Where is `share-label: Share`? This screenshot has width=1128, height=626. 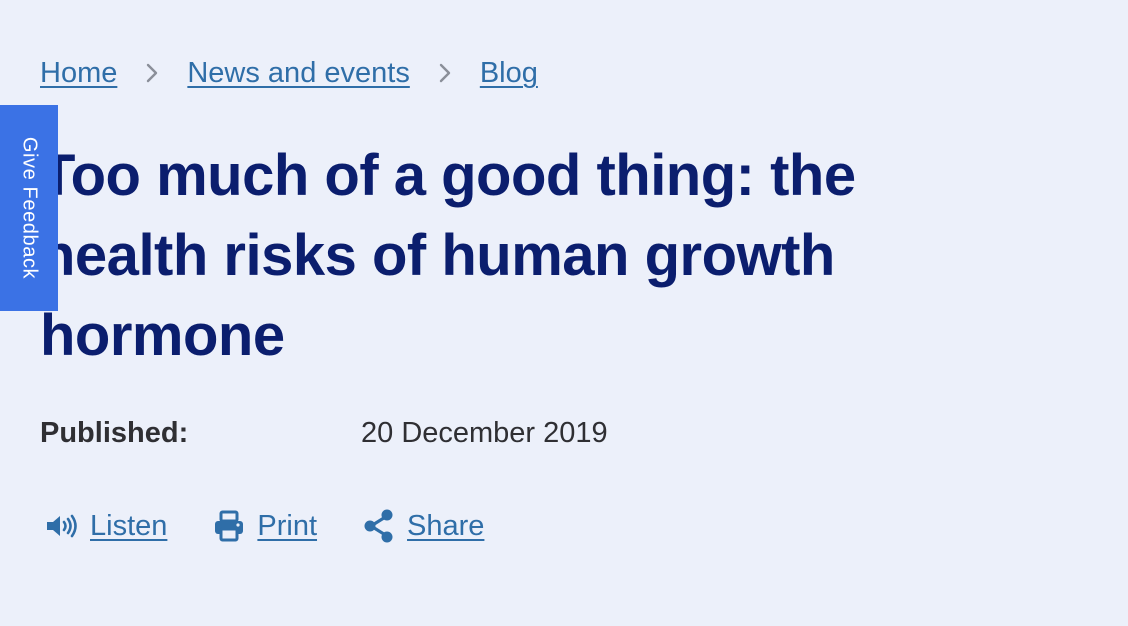
share-label: Share is located at coordinates (446, 526).